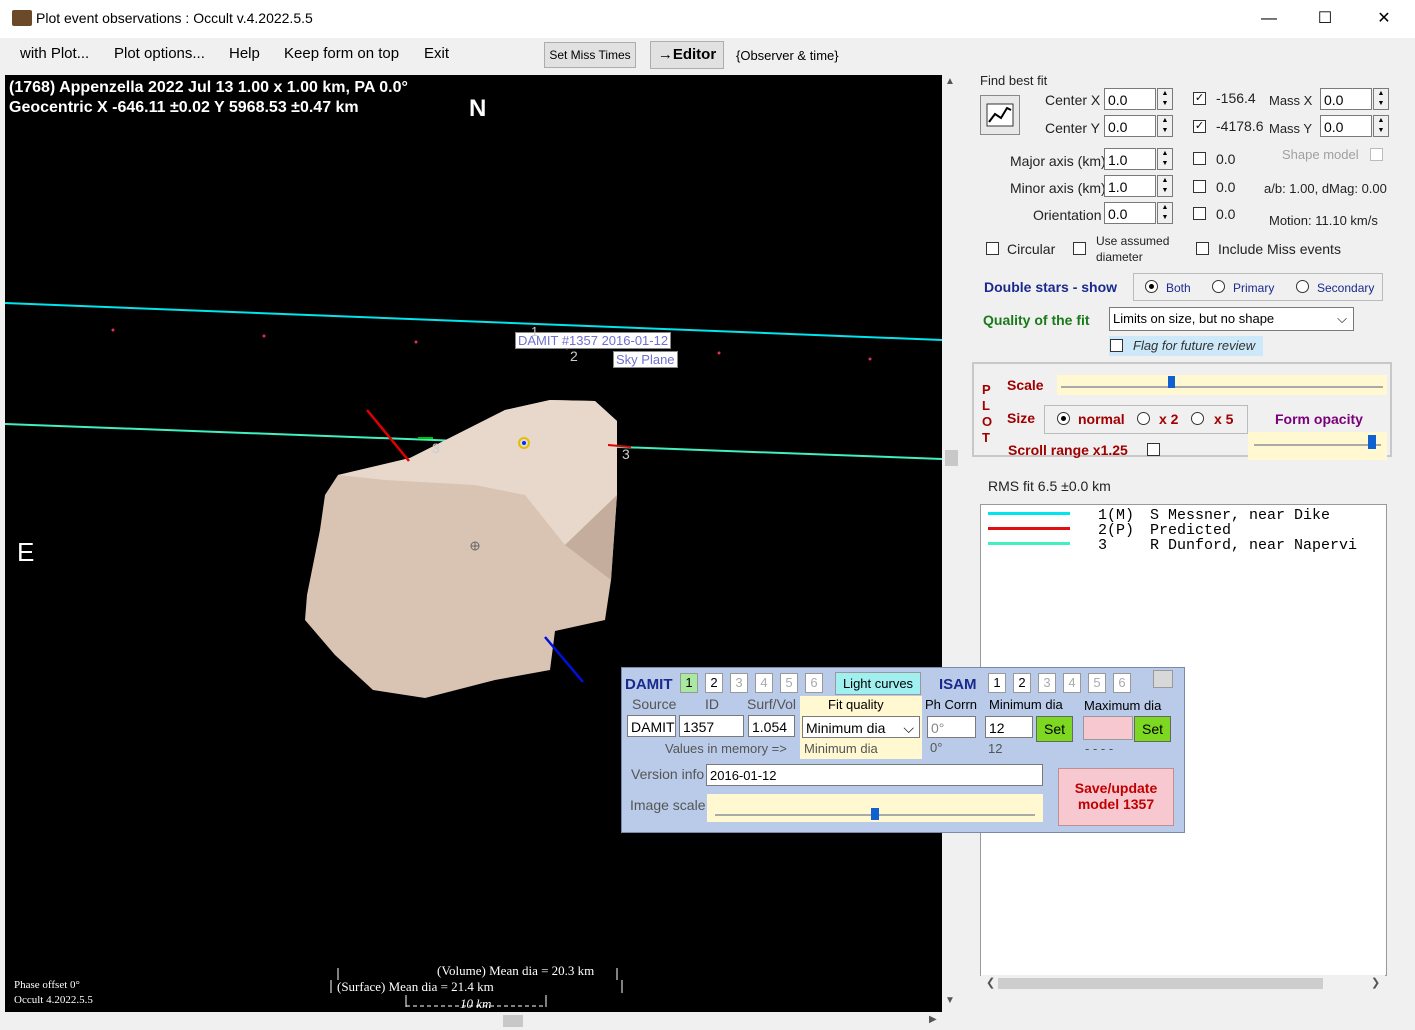  Describe the element at coordinates (1130, 126) in the screenshot. I see `center-y-input: 0.0` at that location.